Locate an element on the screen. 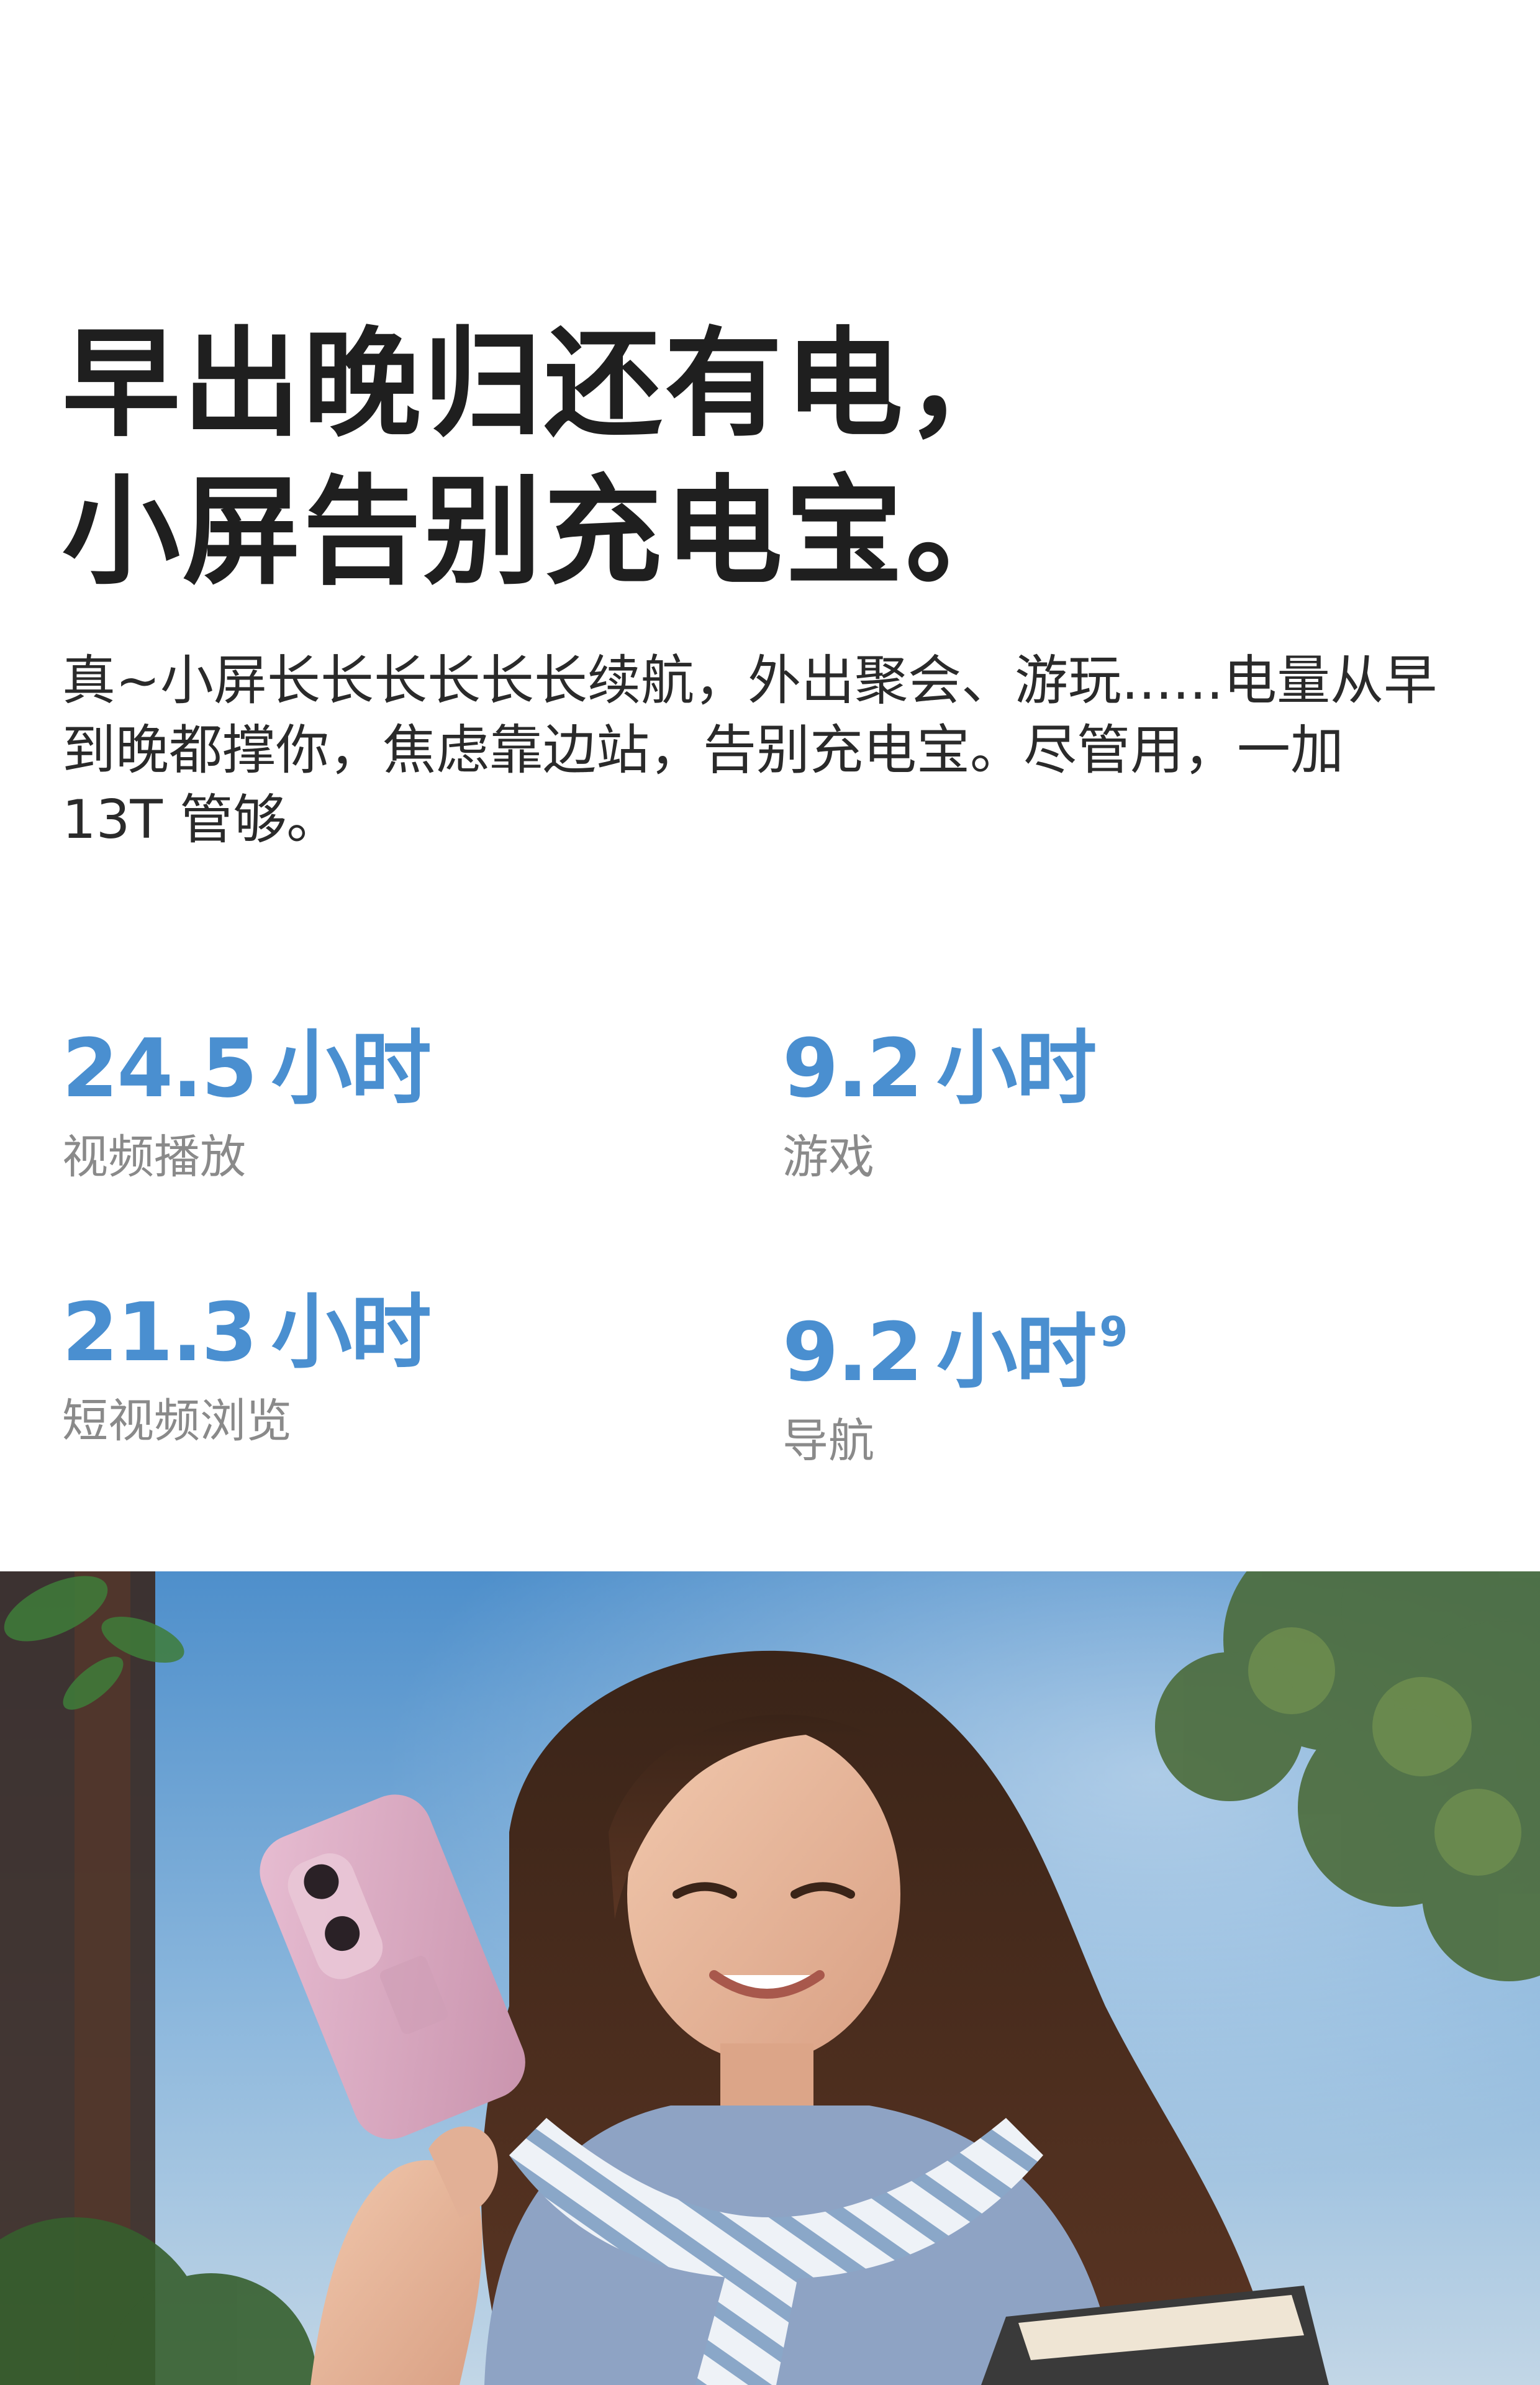 The height and width of the screenshot is (2385, 1540). headline: 早出晚归还有电， 小屏告别充电宝。 is located at coordinates (745, 458).